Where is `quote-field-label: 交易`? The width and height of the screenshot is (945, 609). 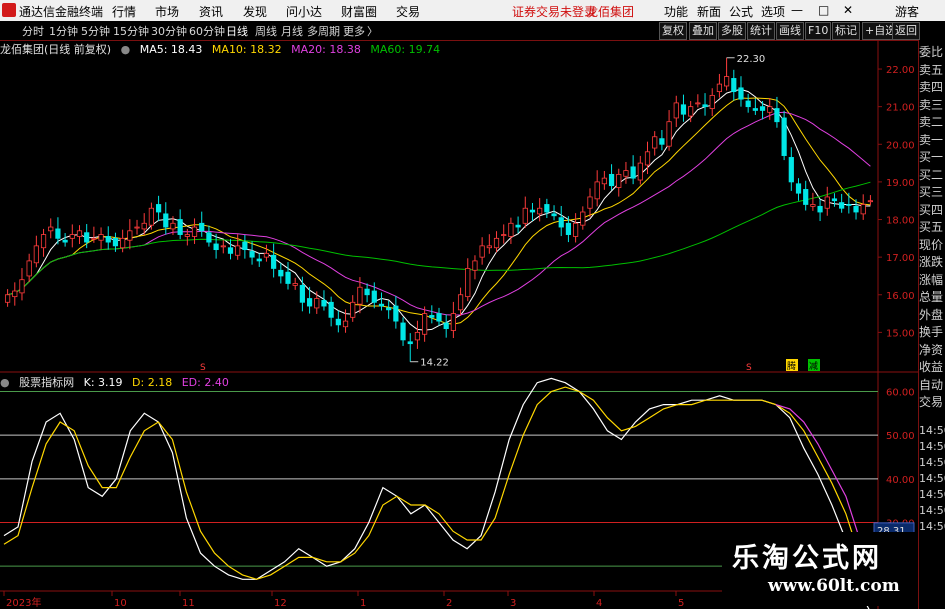 quote-field-label: 交易 is located at coordinates (932, 402).